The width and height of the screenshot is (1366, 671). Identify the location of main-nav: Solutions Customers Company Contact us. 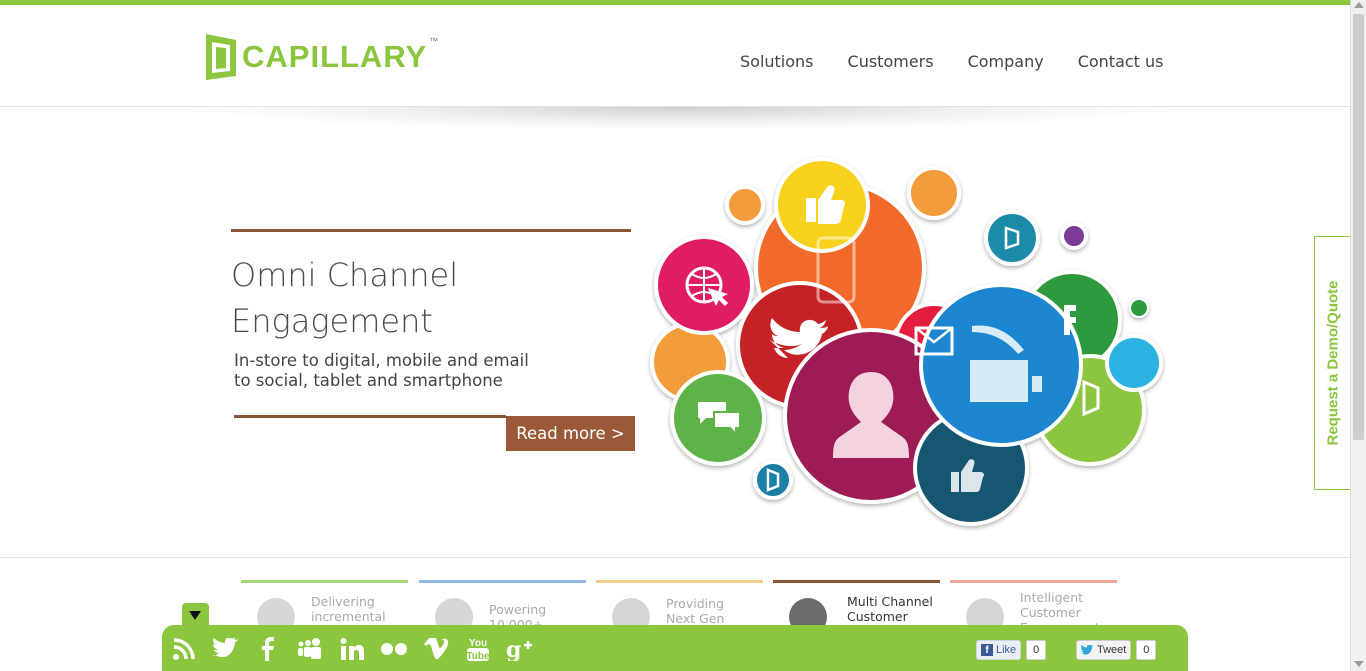
(952, 61).